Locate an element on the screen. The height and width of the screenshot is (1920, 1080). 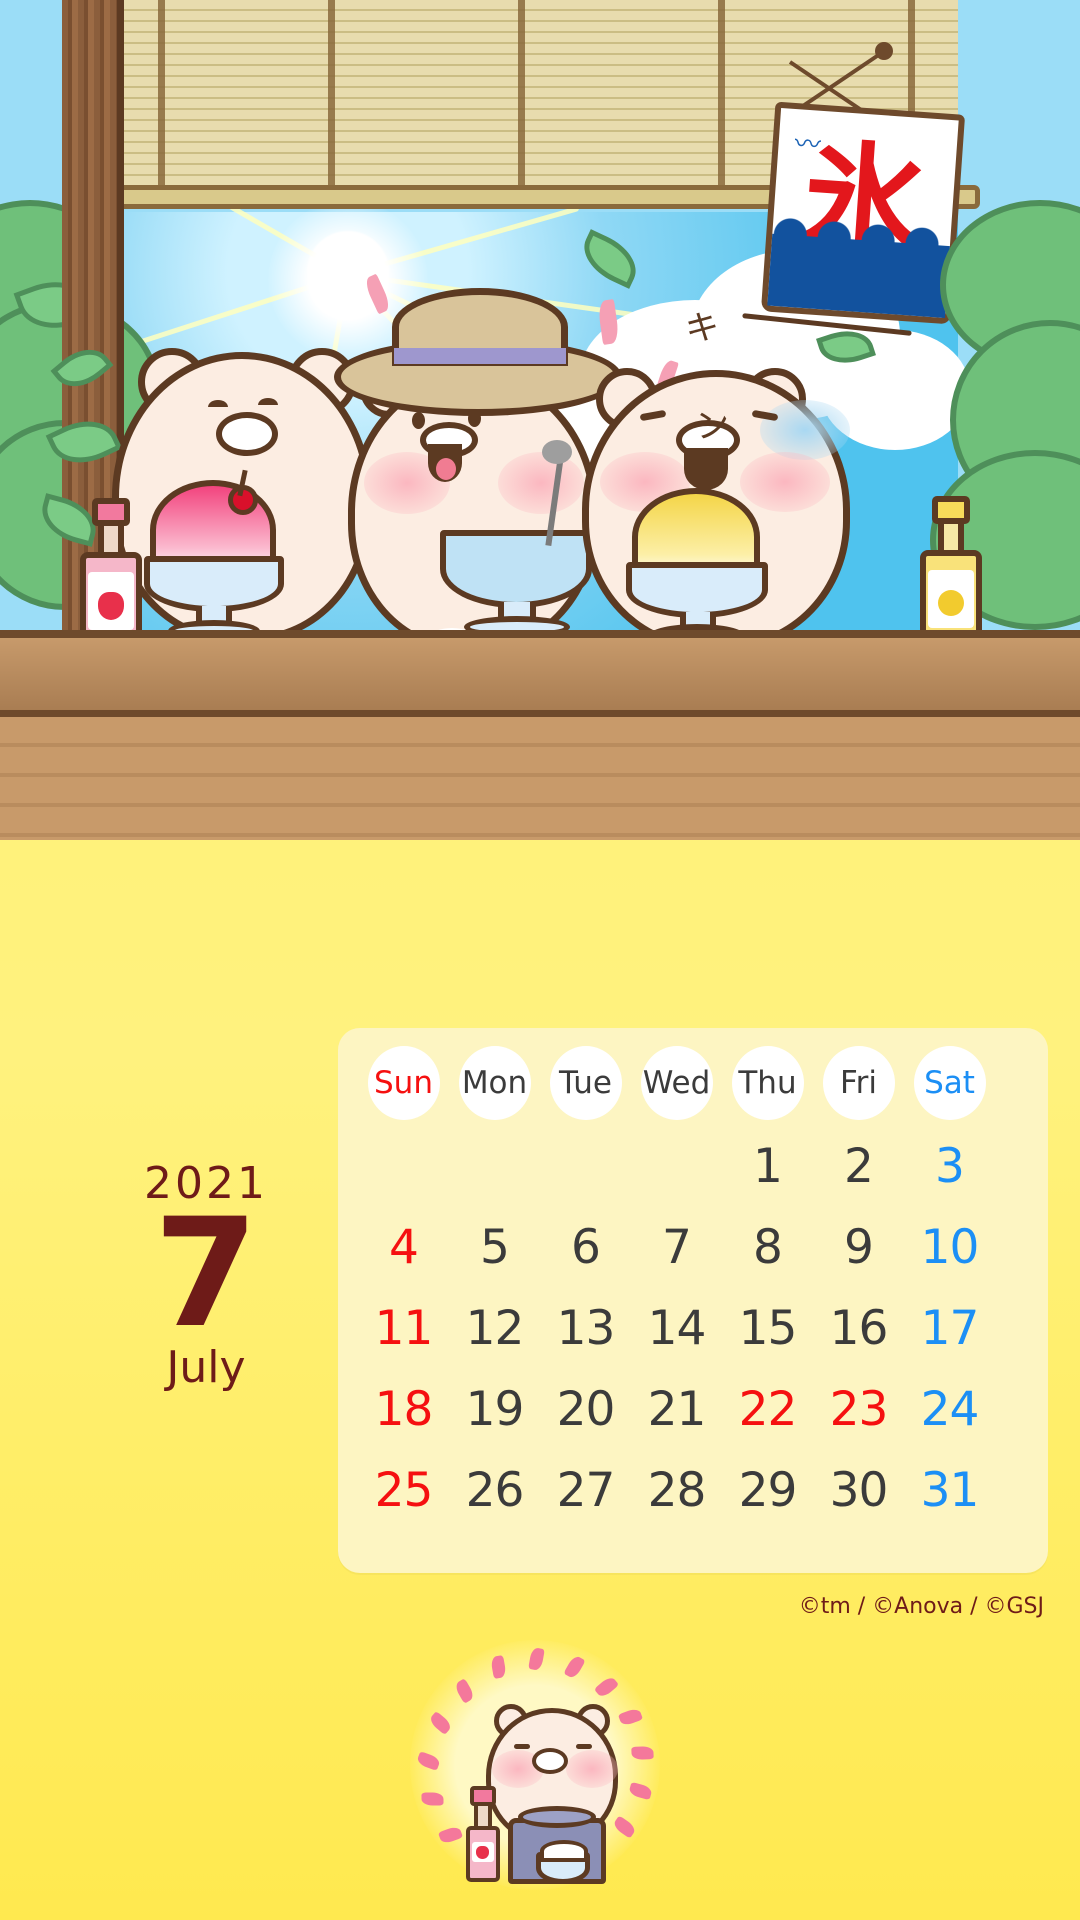
ice-banner: 〰 氷 is located at coordinates (863, 213).